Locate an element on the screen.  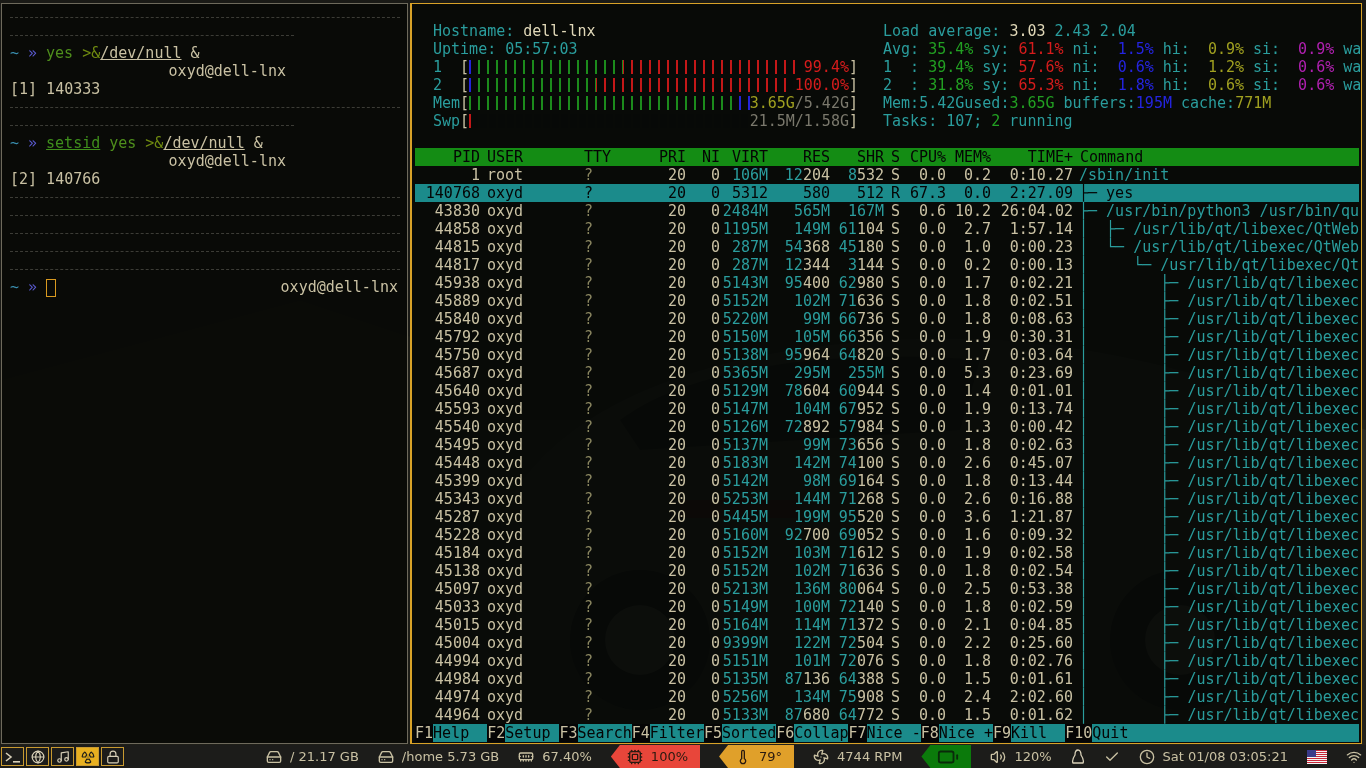
table-cell-text: 8532 is located at coordinates (865, 175).